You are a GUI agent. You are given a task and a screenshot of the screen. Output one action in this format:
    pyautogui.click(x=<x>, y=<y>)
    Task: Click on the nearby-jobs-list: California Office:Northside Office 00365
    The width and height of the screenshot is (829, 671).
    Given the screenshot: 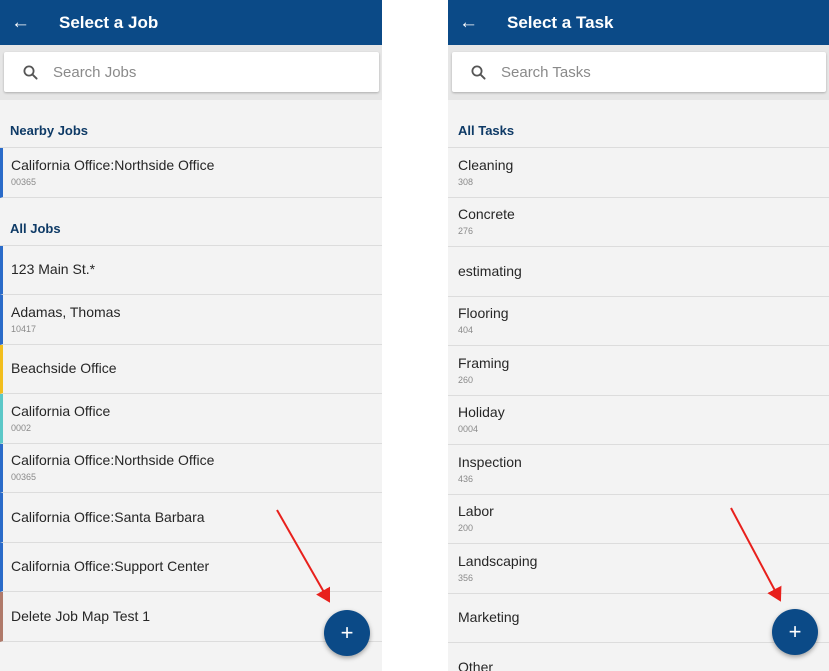 What is the action you would take?
    pyautogui.click(x=191, y=173)
    